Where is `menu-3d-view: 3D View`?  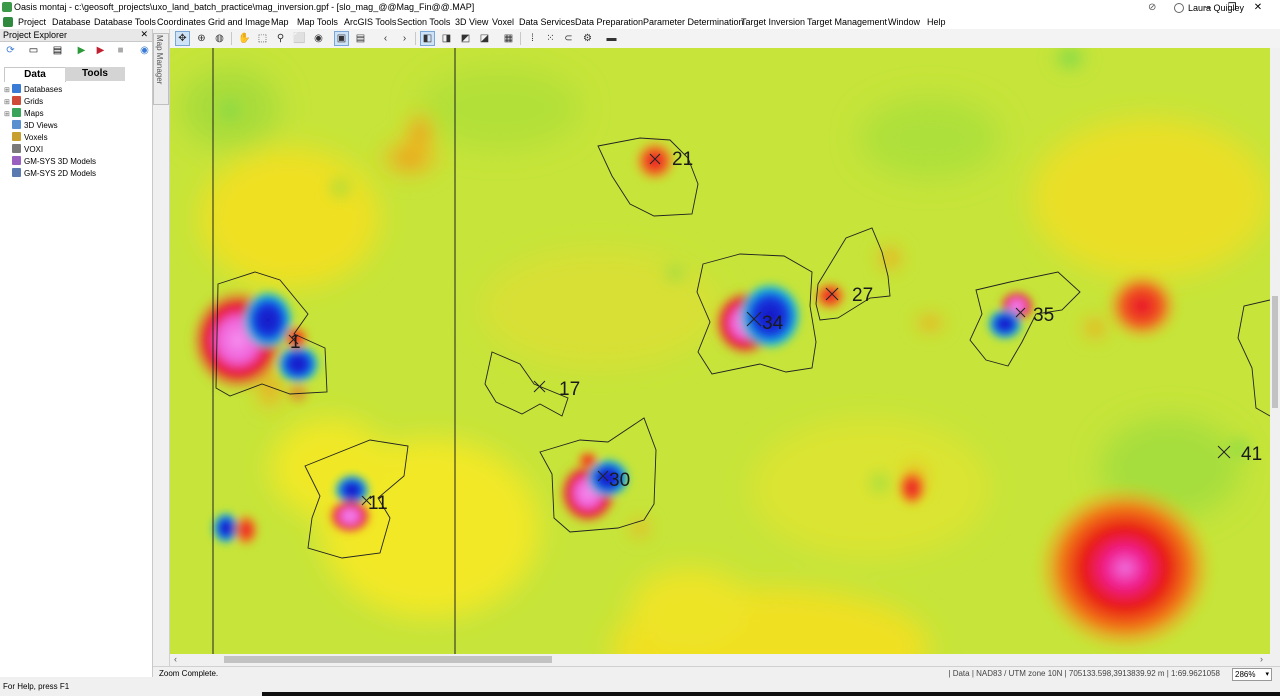 menu-3d-view: 3D View is located at coordinates (471, 22).